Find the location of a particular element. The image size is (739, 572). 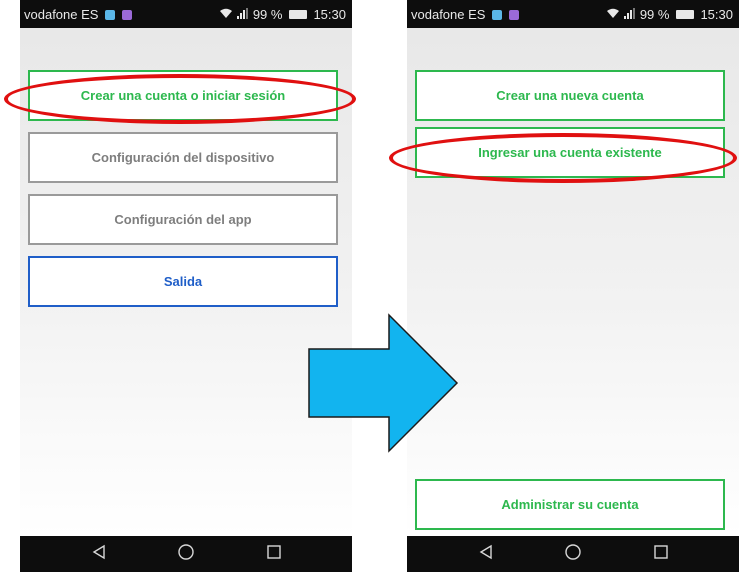

device-settings-button: Configuración del dispositivo is located at coordinates (183, 157).